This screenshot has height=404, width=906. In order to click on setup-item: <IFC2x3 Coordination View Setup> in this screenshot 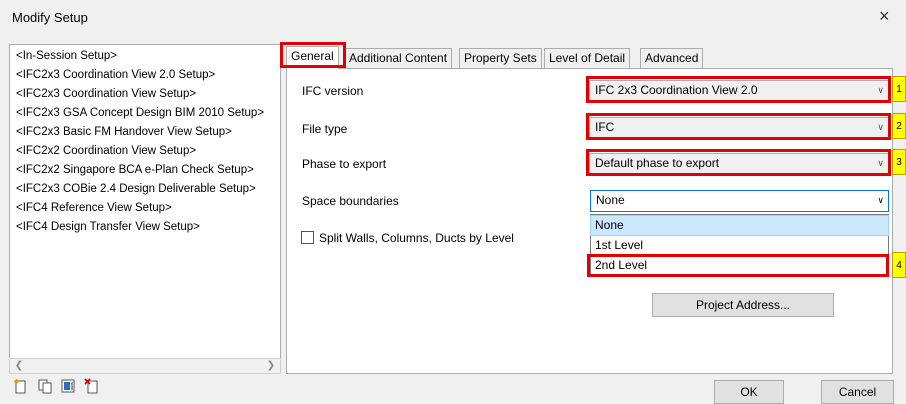, I will do `click(106, 94)`.